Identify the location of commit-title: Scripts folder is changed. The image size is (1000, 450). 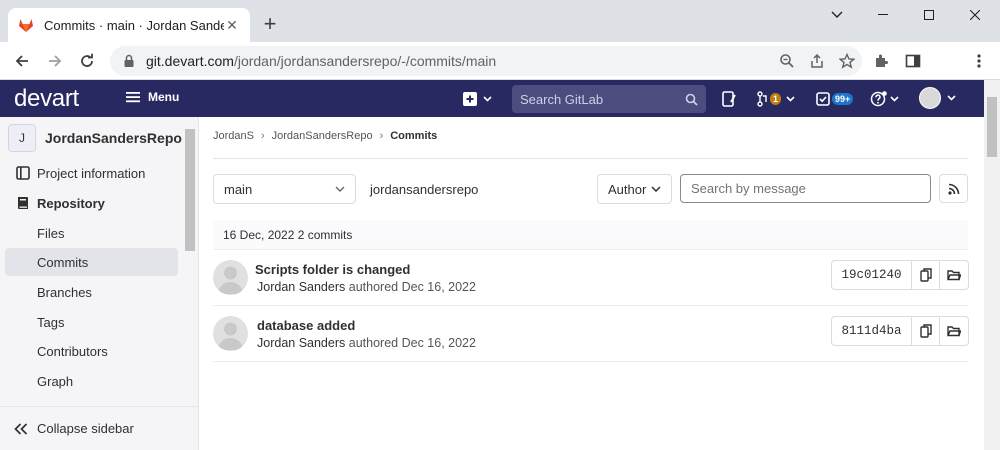
(332, 269).